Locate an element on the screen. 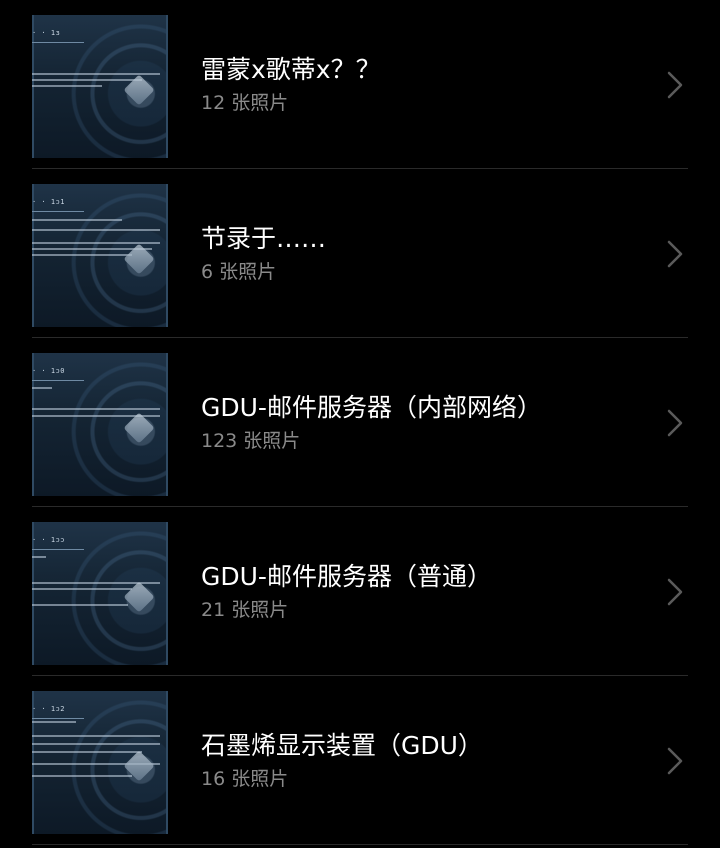 This screenshot has height=848, width=720. thumbnail-caption: · · 1ɔ2 is located at coordinates (49, 709).